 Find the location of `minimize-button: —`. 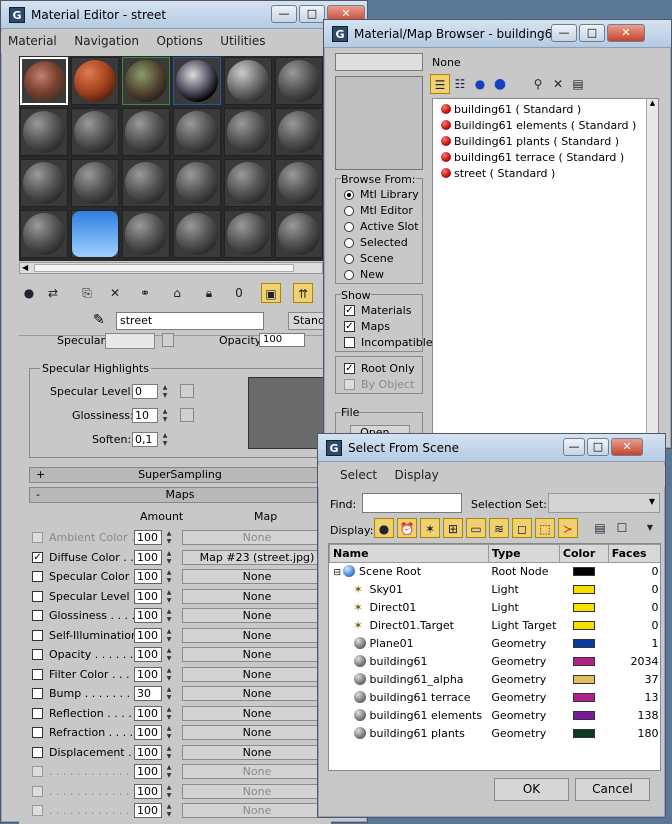

minimize-button: — is located at coordinates (284, 14).